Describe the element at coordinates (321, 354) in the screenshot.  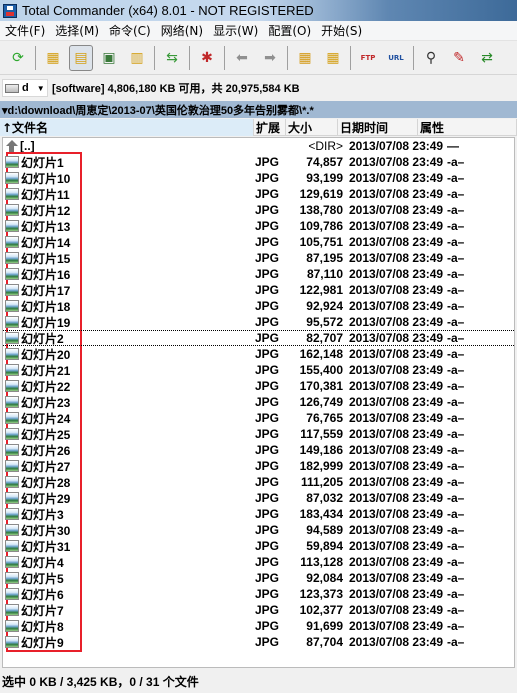
I see `file-size: 162,148` at that location.